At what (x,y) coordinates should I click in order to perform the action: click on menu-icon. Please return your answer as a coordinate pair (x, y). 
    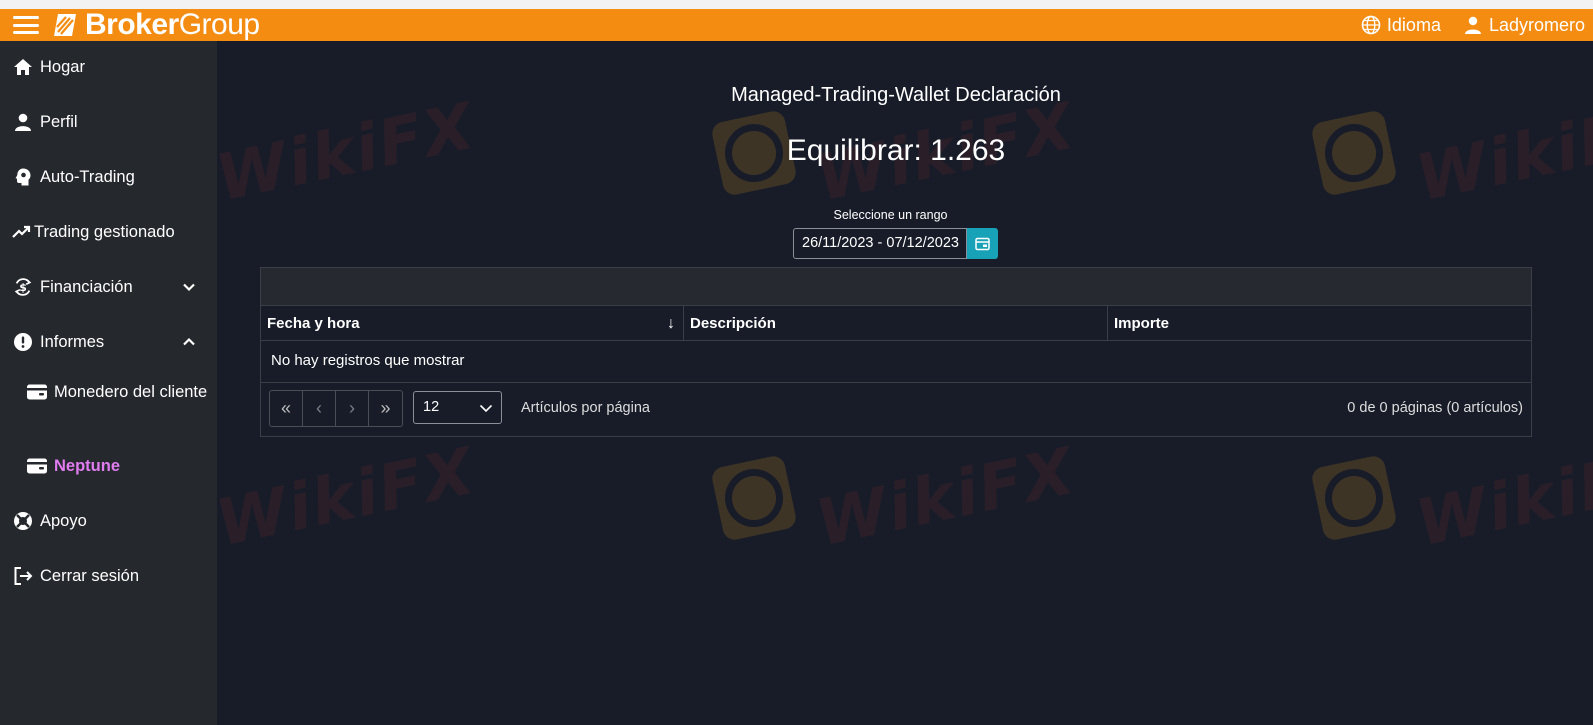
    Looking at the image, I should click on (26, 25).